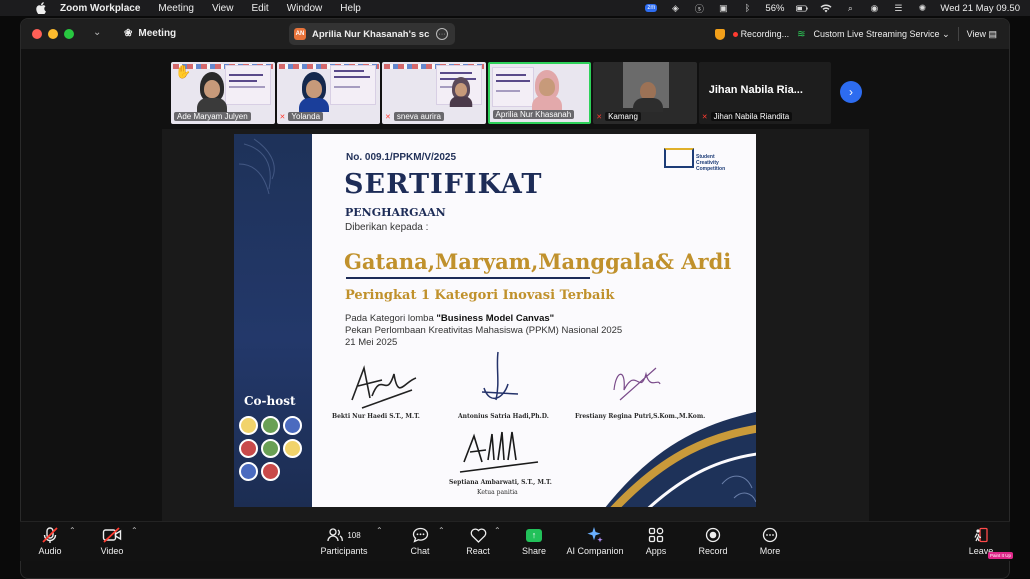 The height and width of the screenshot is (579, 1030). I want to click on screen-share-indicator: AN Aprilia Nur Khasanah's scree ···, so click(372, 34).